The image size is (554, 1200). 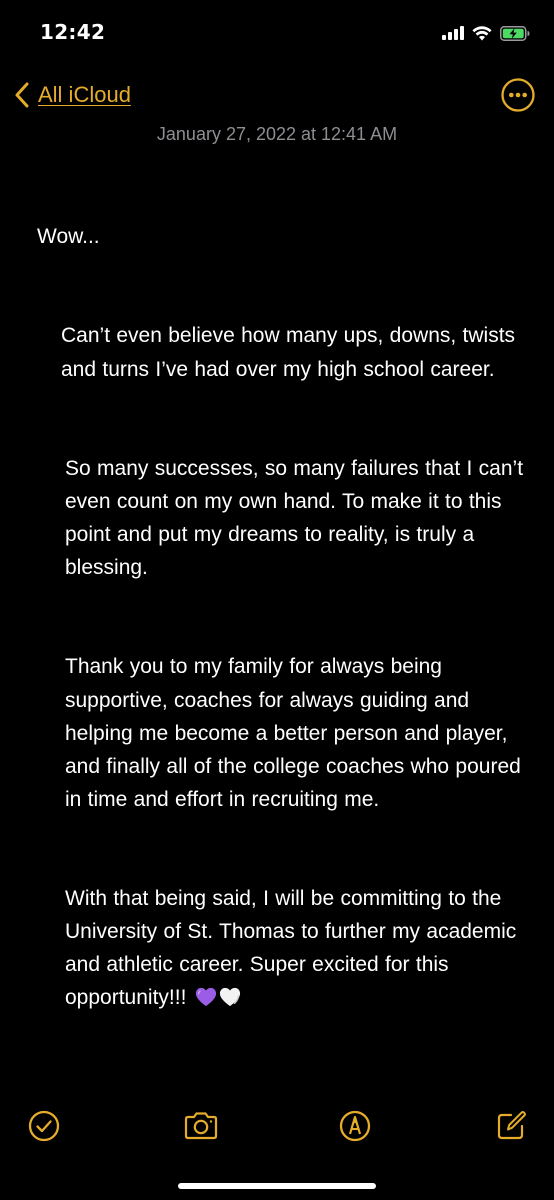 I want to click on ellipsis-circle-icon, so click(x=518, y=95).